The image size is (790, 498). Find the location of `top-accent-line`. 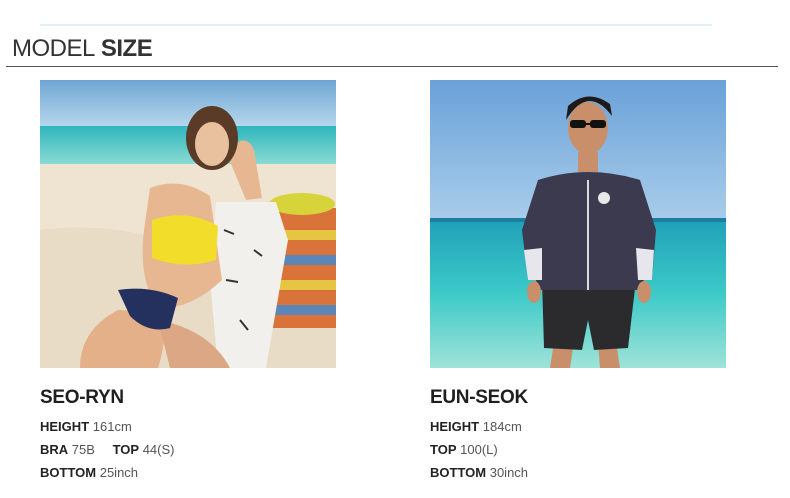

top-accent-line is located at coordinates (376, 25).